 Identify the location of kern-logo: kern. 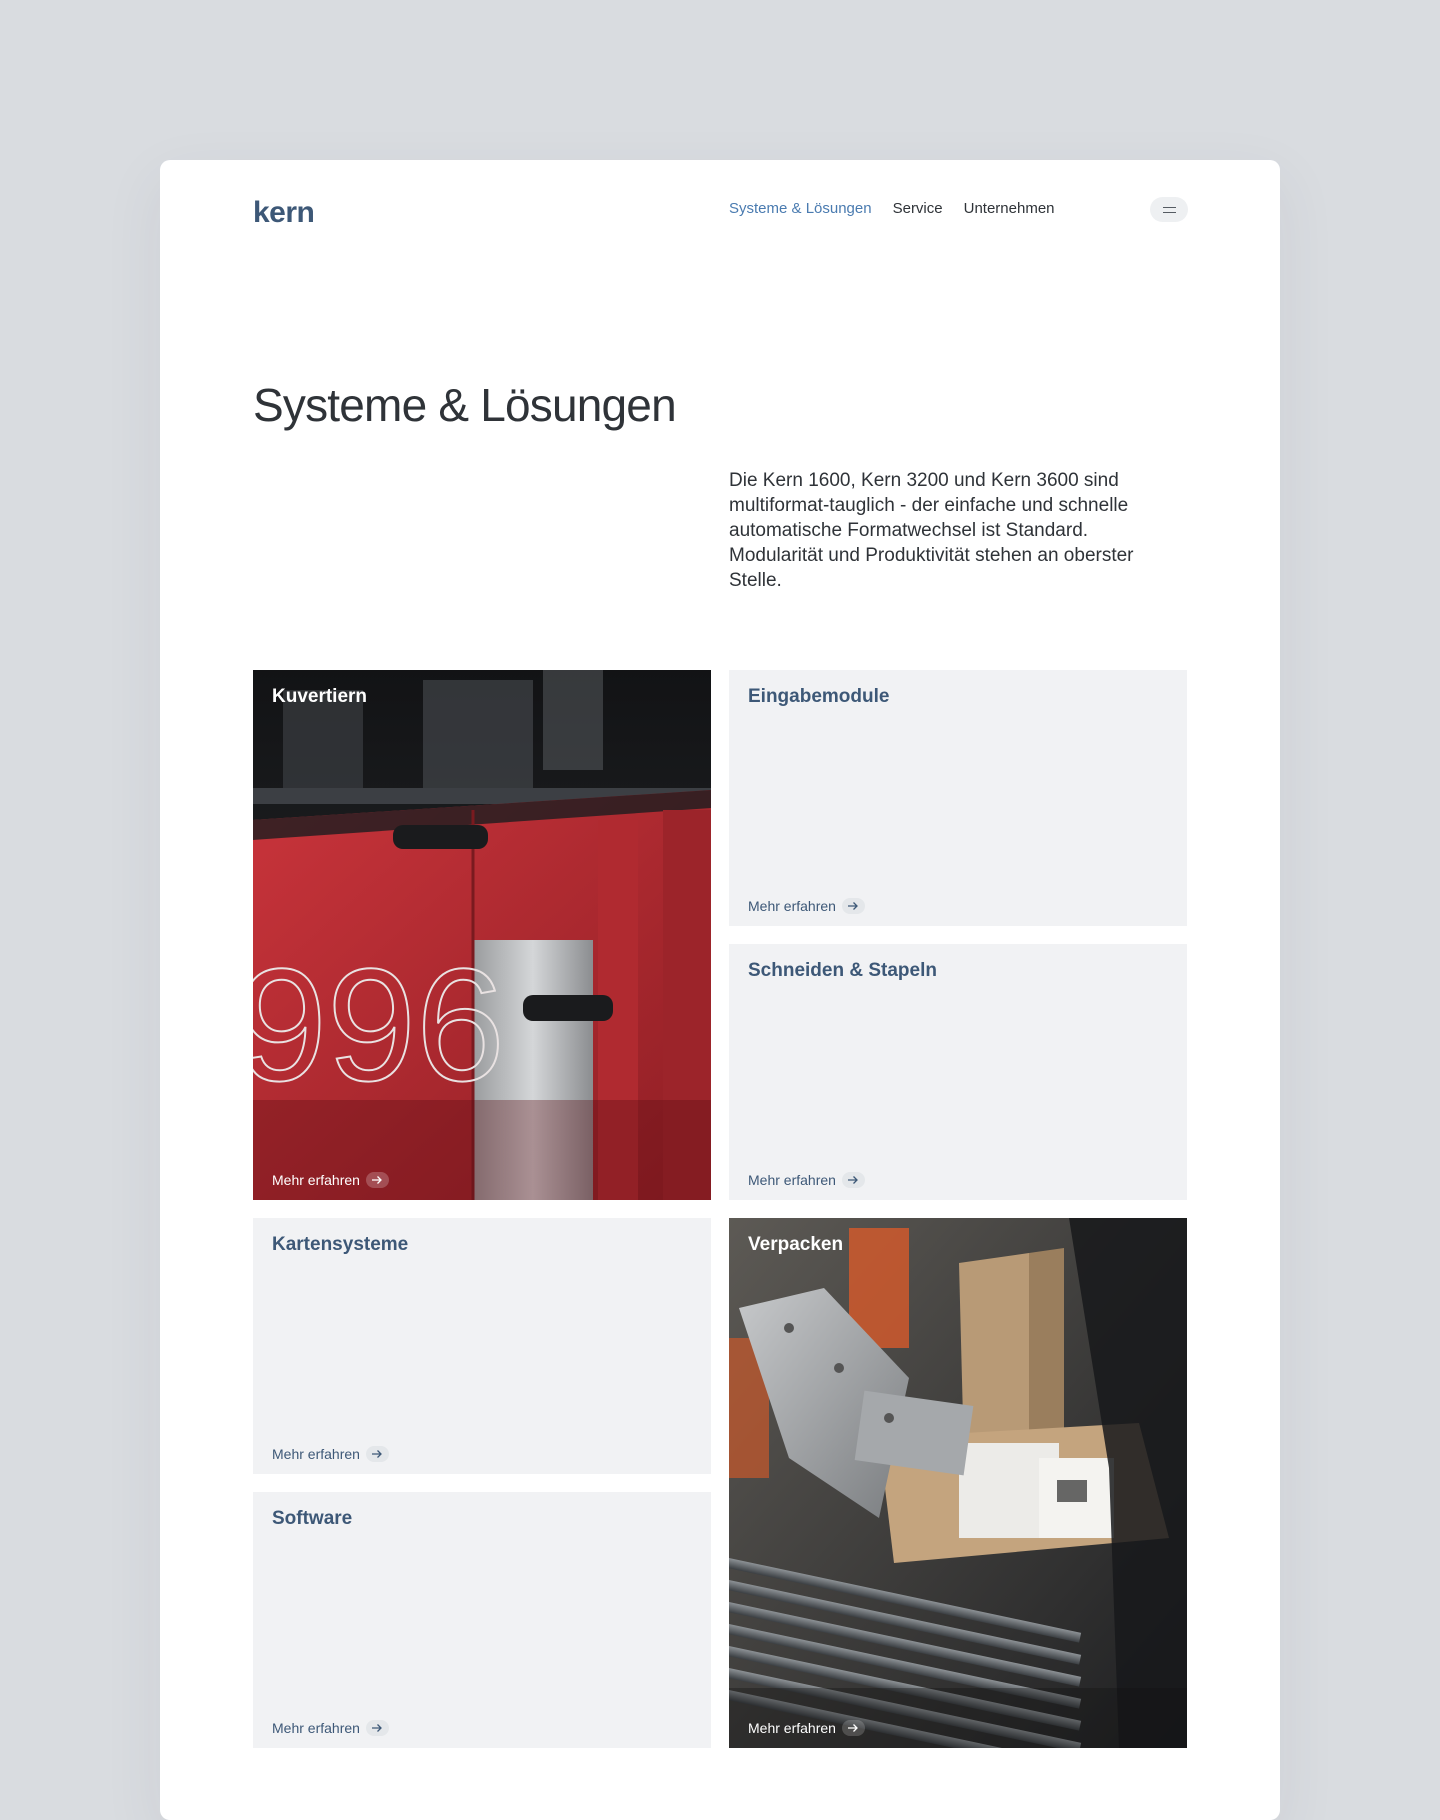
(284, 213).